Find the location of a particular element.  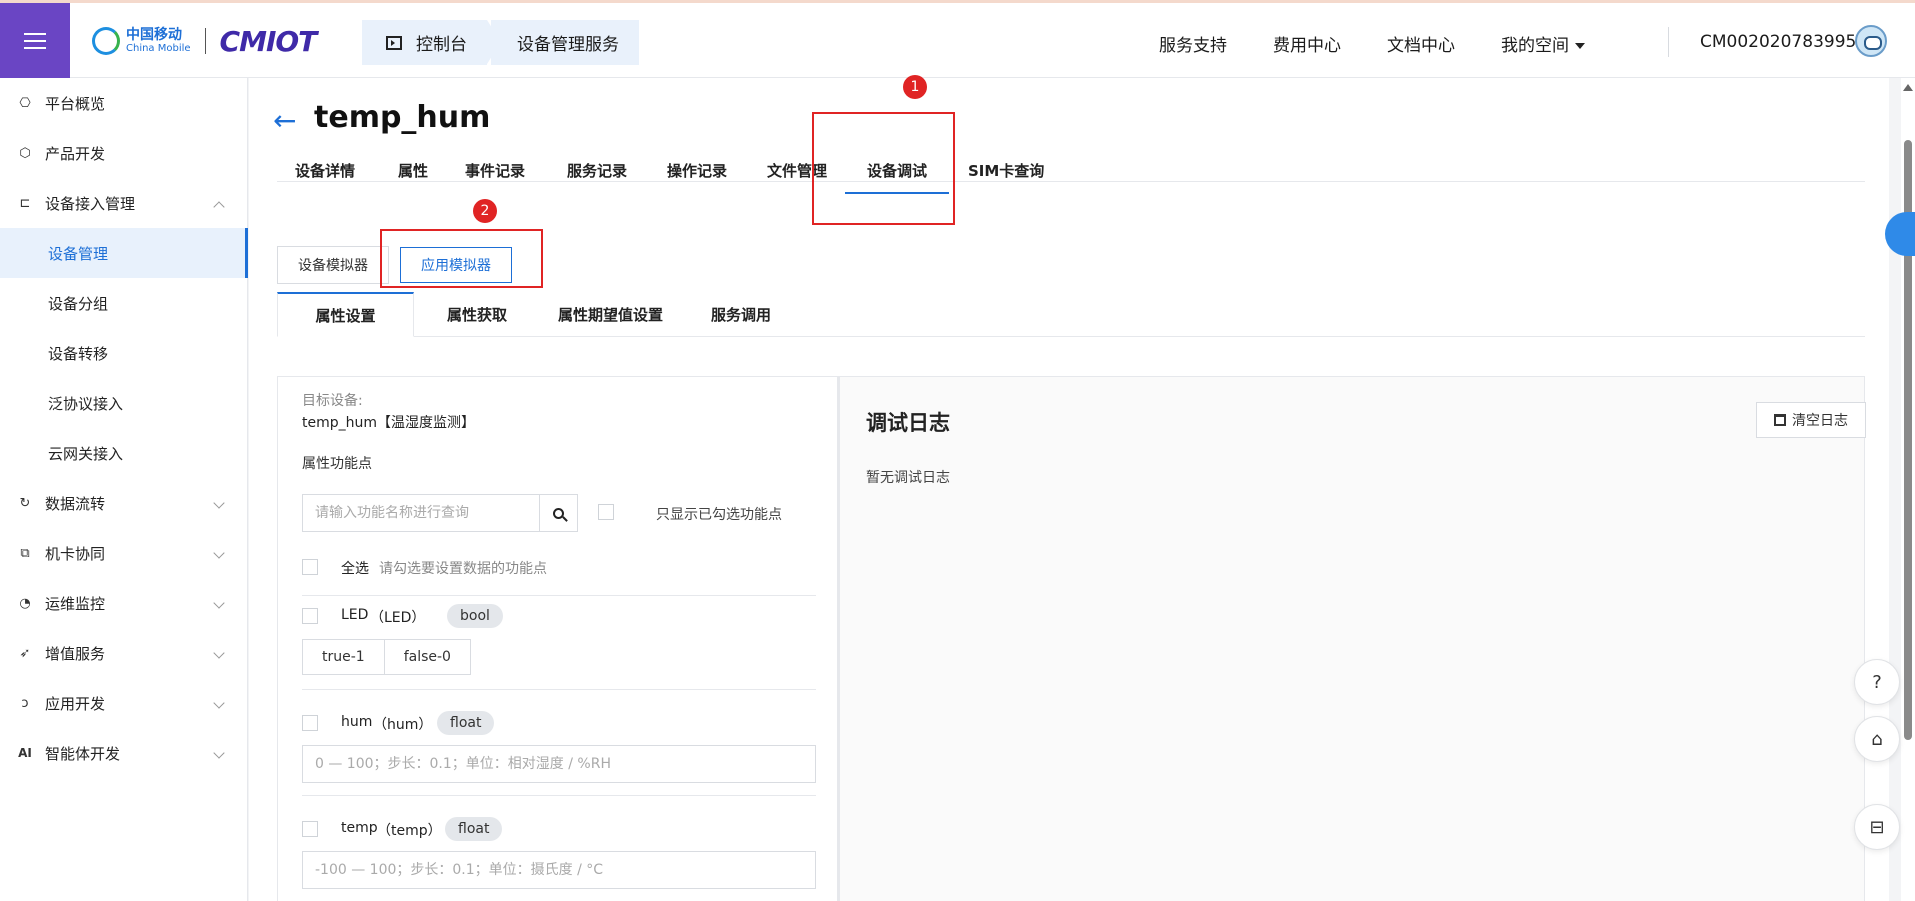

brand-divider is located at coordinates (205, 41).